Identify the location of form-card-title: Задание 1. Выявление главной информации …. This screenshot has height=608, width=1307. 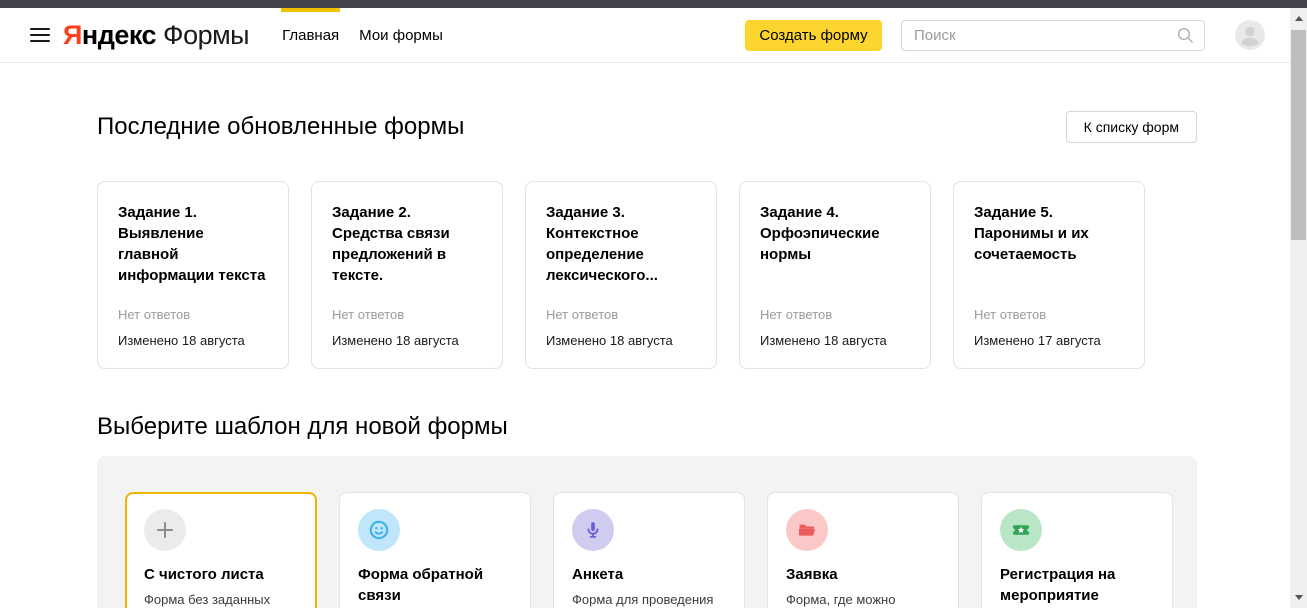
(192, 244).